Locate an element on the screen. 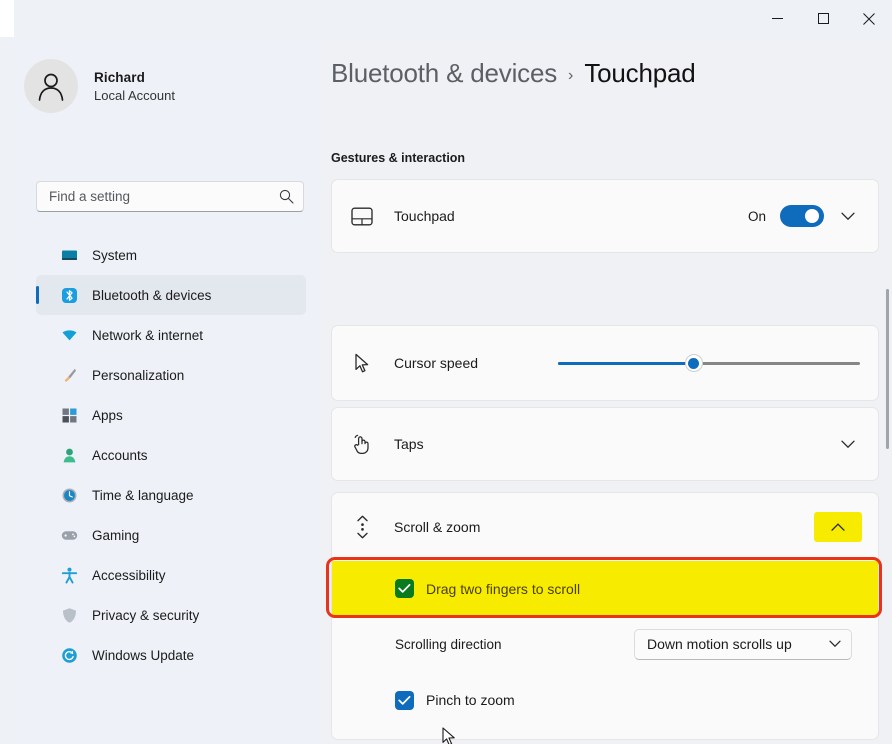  scroll-zoom-title: Scroll & zoom is located at coordinates (437, 527).